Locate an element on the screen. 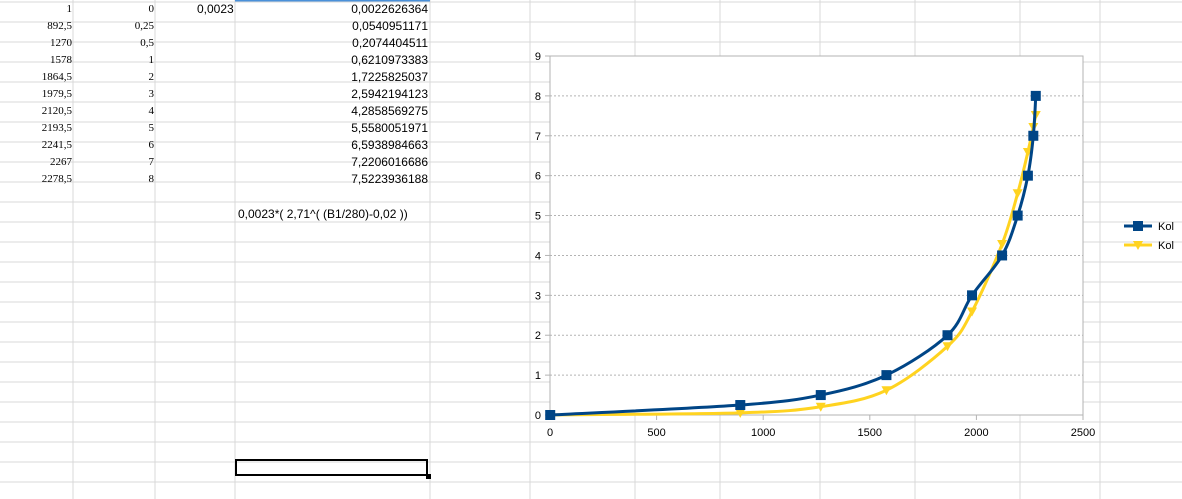 This screenshot has width=1182, height=499. cell-col-b: 0,25 is located at coordinates (94, 26).